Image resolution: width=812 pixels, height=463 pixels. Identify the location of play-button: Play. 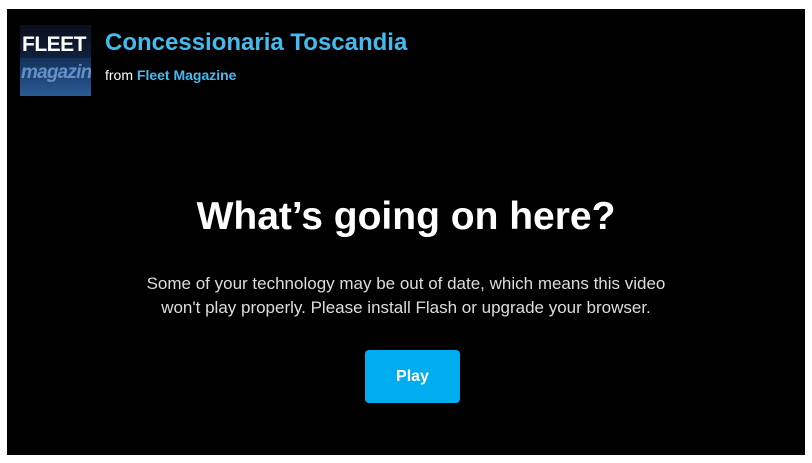
(412, 376).